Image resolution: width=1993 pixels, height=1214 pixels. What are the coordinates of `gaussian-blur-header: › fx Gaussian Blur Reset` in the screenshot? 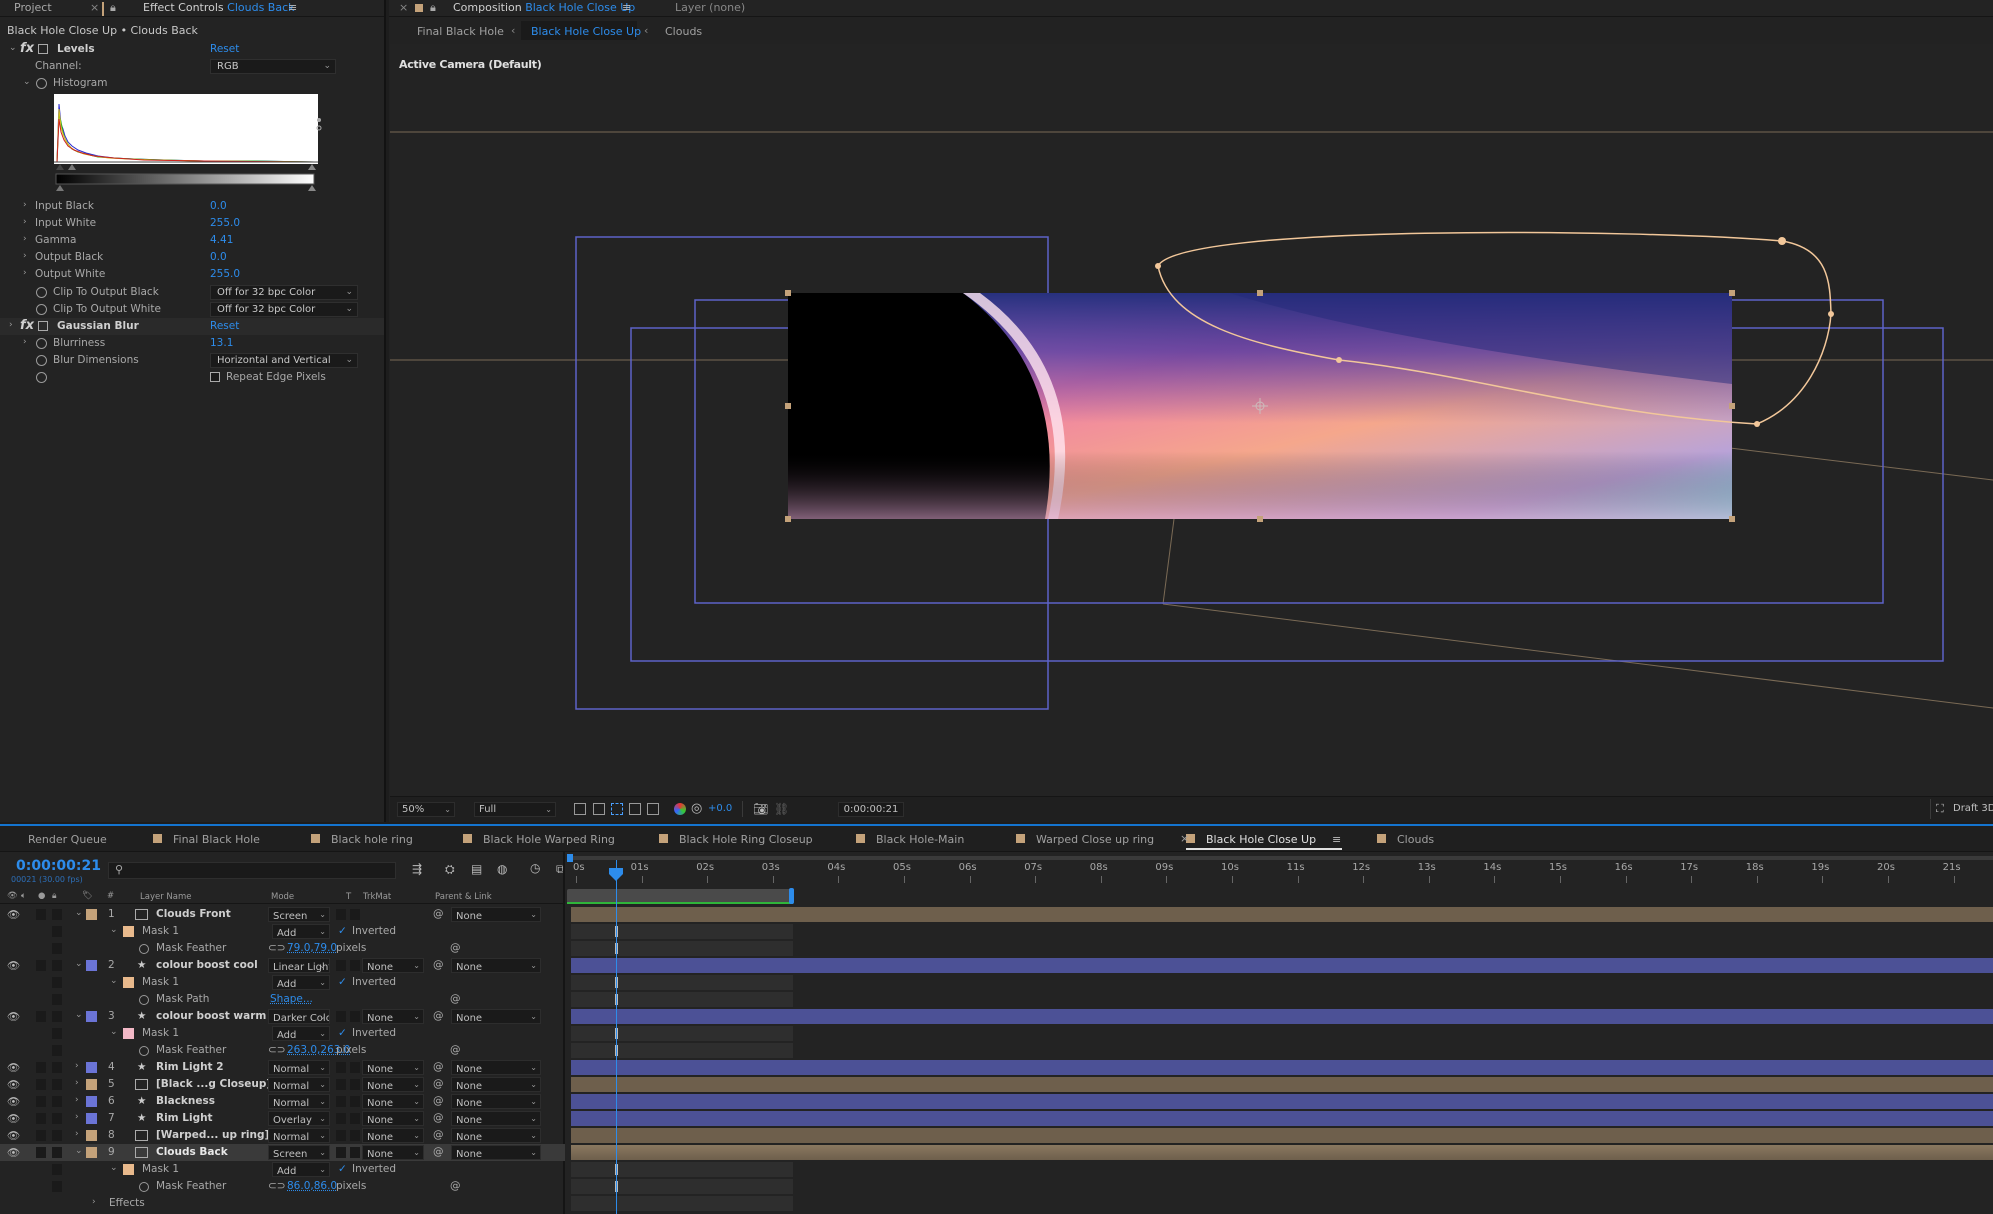 It's located at (192, 326).